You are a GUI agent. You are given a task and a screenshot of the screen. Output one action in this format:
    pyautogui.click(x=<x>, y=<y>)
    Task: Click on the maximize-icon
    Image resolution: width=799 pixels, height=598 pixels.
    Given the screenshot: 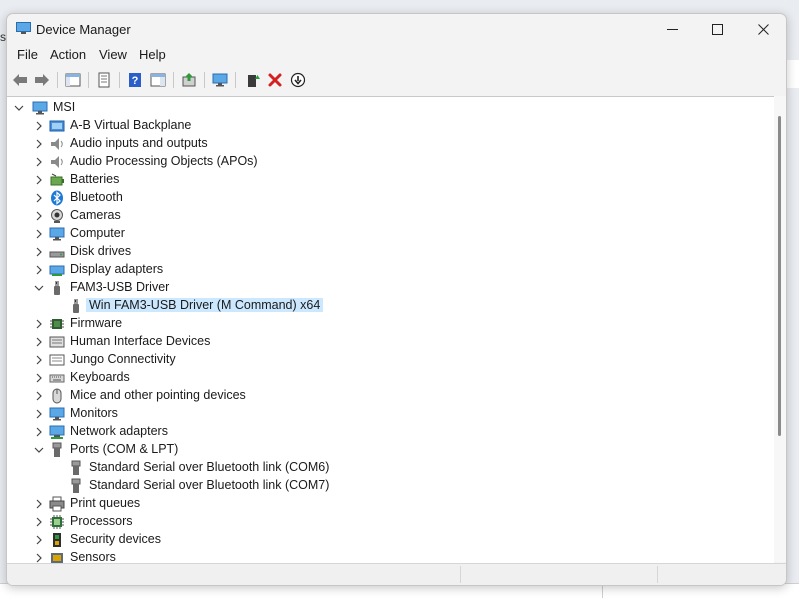 What is the action you would take?
    pyautogui.click(x=717, y=29)
    